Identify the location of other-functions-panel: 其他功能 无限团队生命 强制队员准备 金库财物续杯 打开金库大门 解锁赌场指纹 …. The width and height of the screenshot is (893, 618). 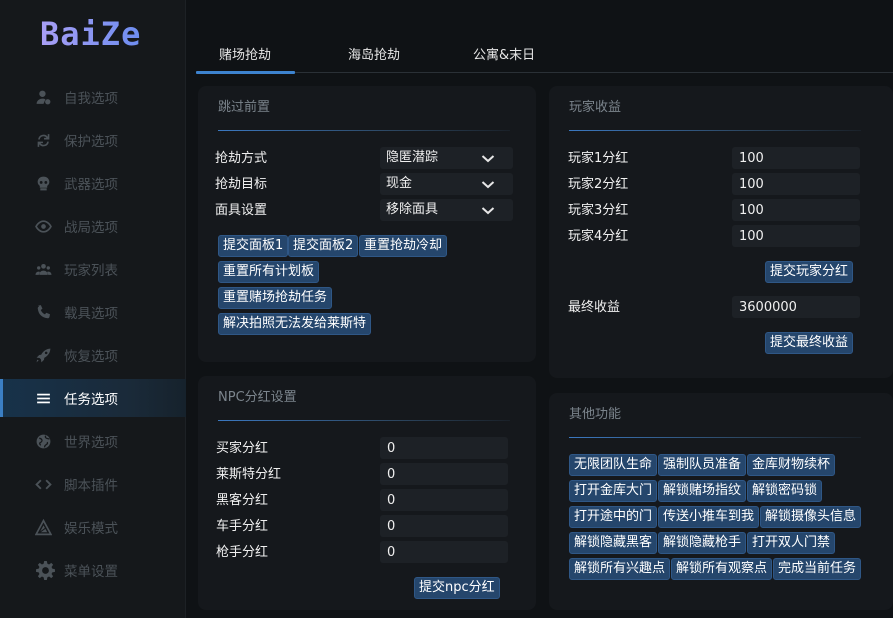
(721, 501).